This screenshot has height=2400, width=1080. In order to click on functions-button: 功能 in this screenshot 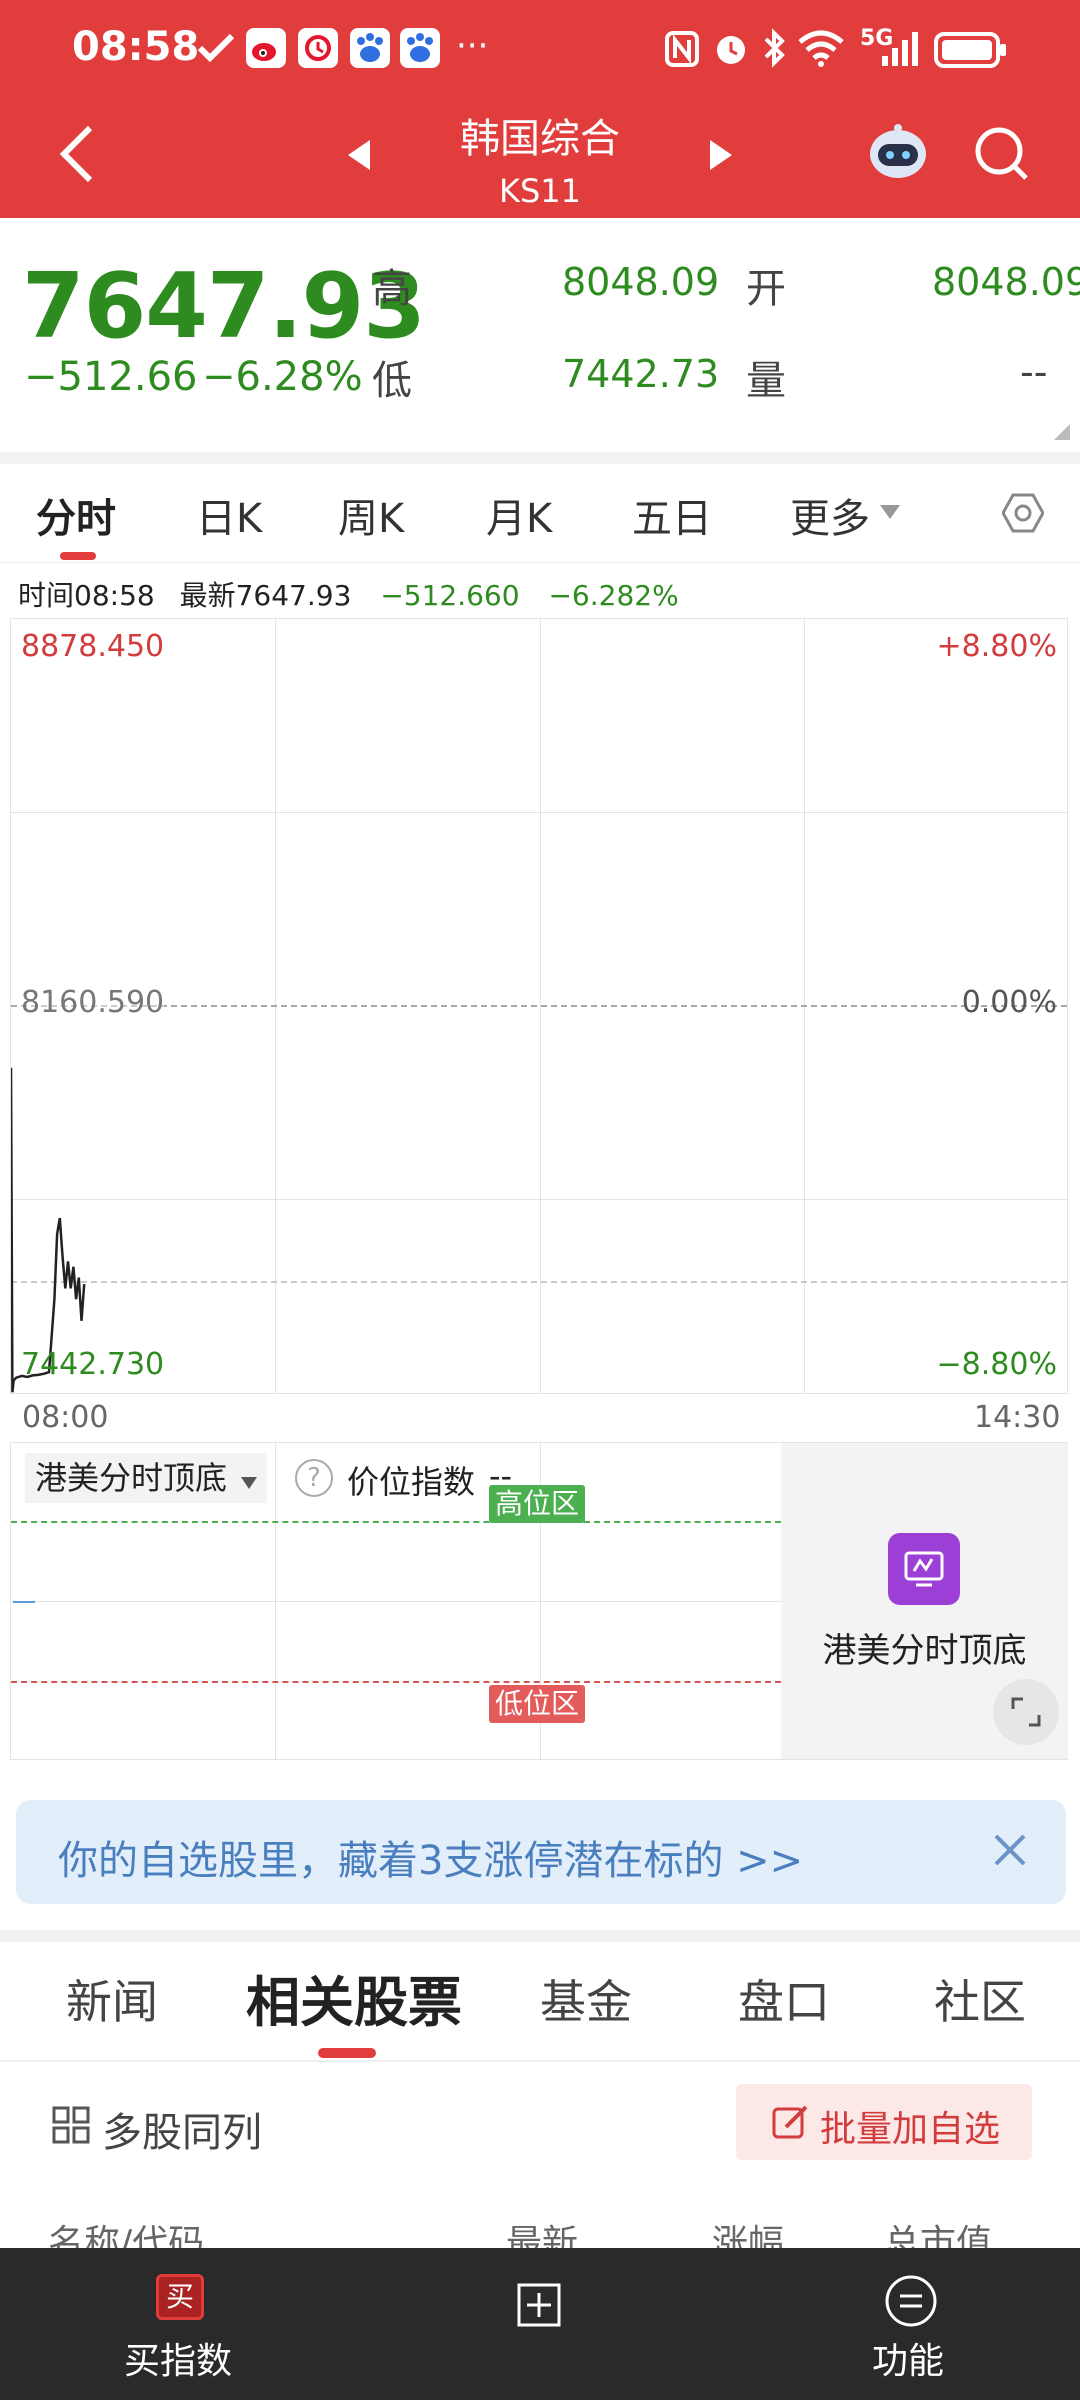, I will do `click(911, 2326)`.